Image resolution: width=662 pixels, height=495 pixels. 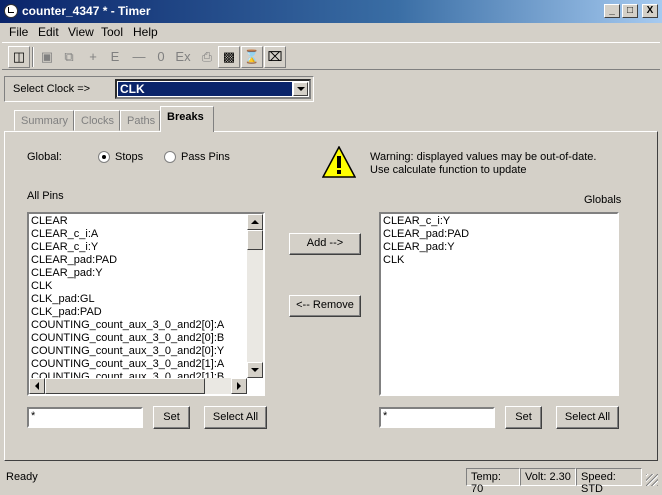 I want to click on scroll-left-button, so click(x=37, y=386).